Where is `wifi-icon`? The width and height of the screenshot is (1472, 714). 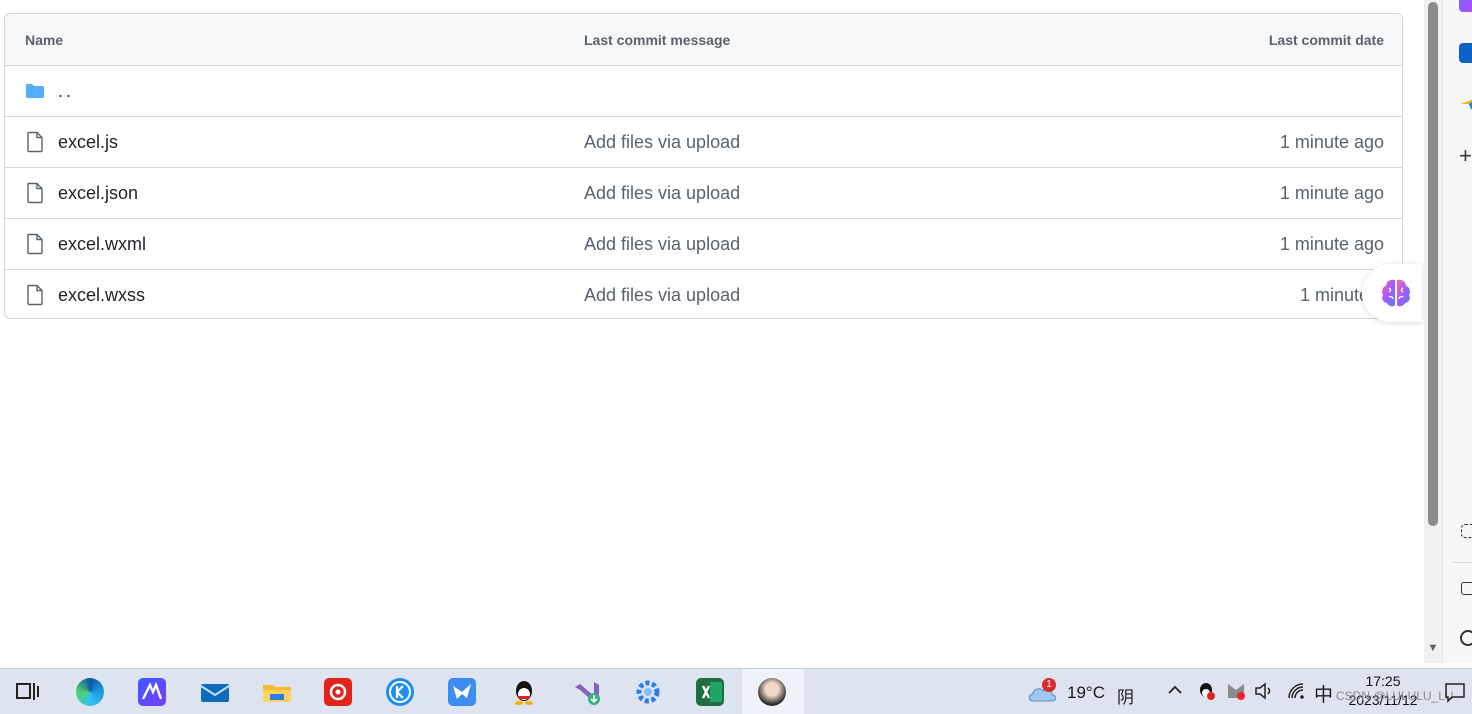 wifi-icon is located at coordinates (1296, 691).